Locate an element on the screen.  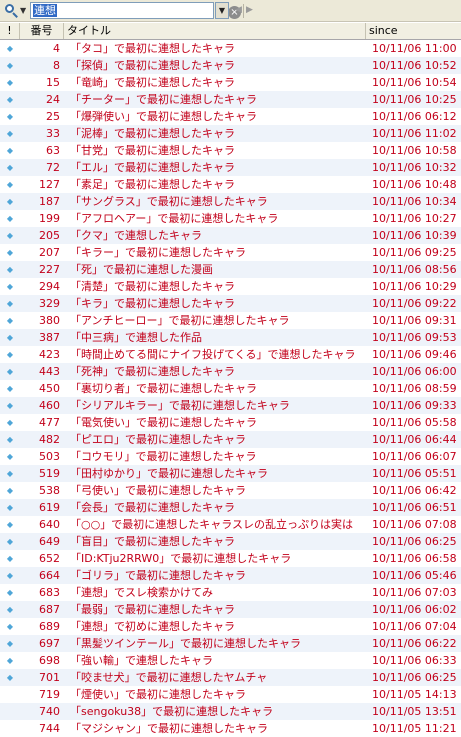
thread-row: ◆ 187 「サングラス」で最初に連想したキャラ 10/11/06 10:34 is located at coordinates (230, 201).